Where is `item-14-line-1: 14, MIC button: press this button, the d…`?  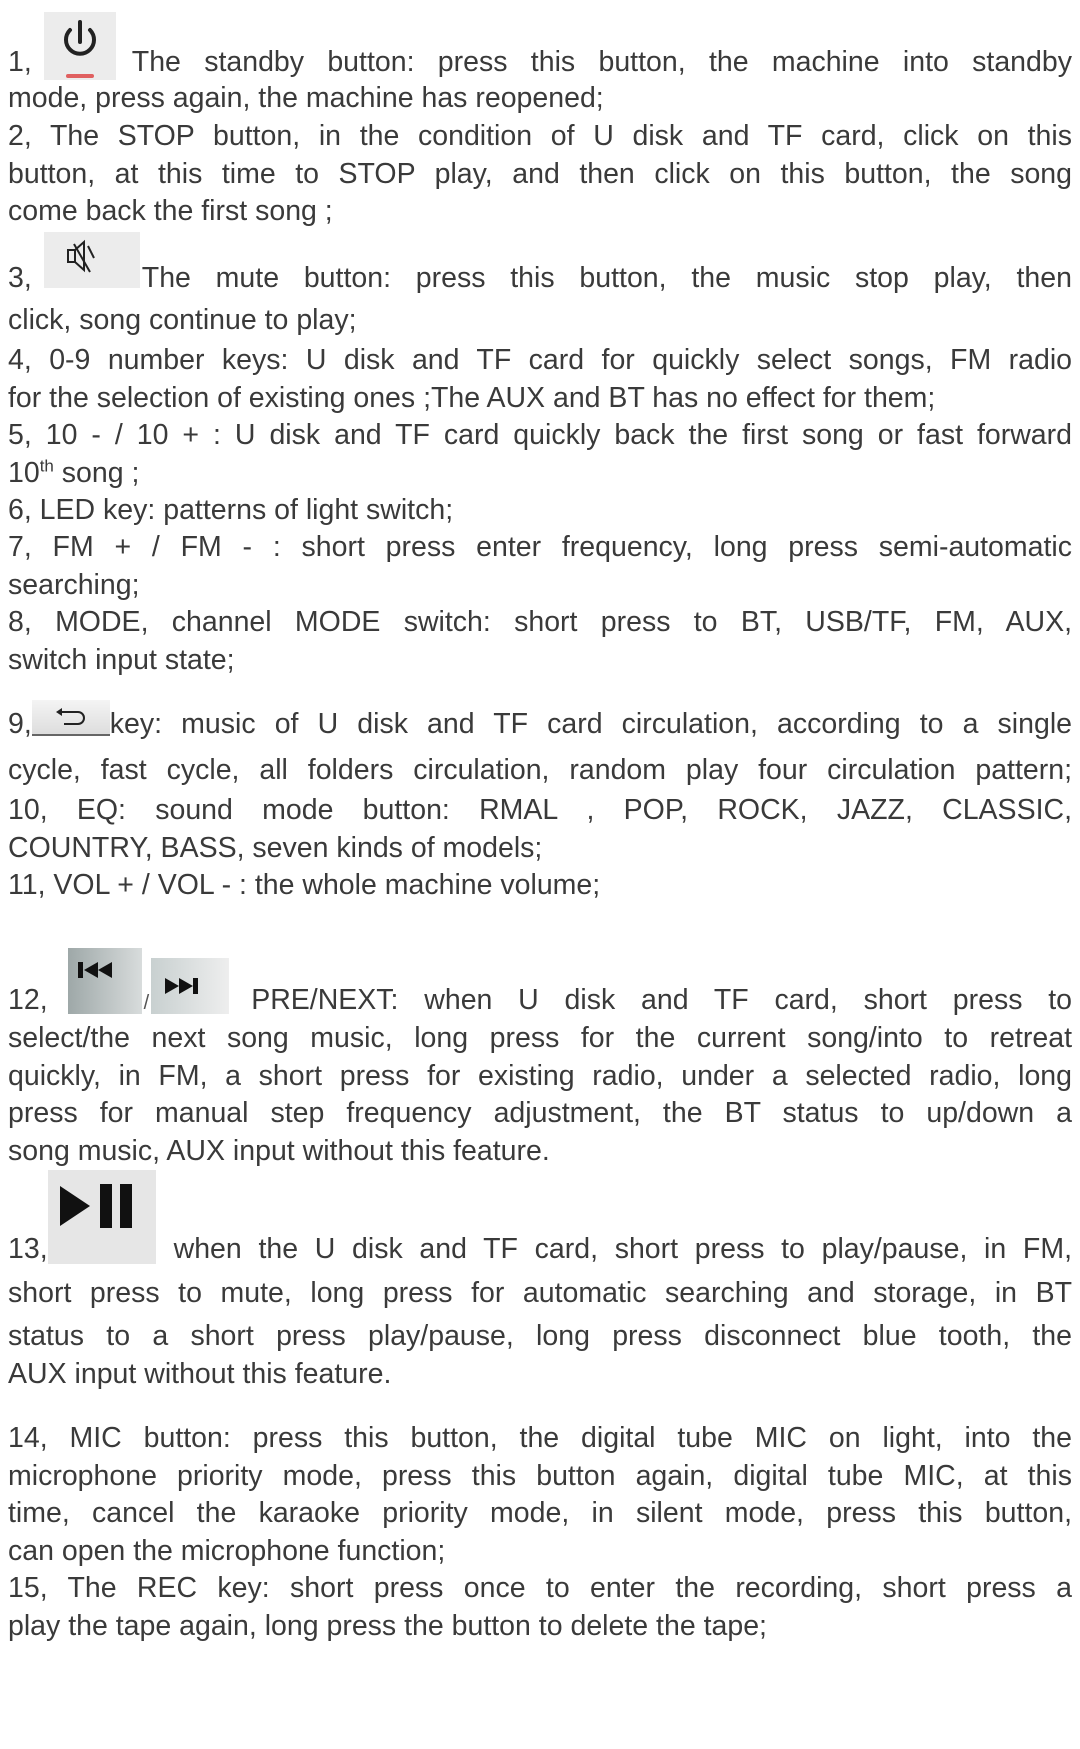
item-14-line-1: 14, MIC button: press this button, the d… is located at coordinates (540, 1438).